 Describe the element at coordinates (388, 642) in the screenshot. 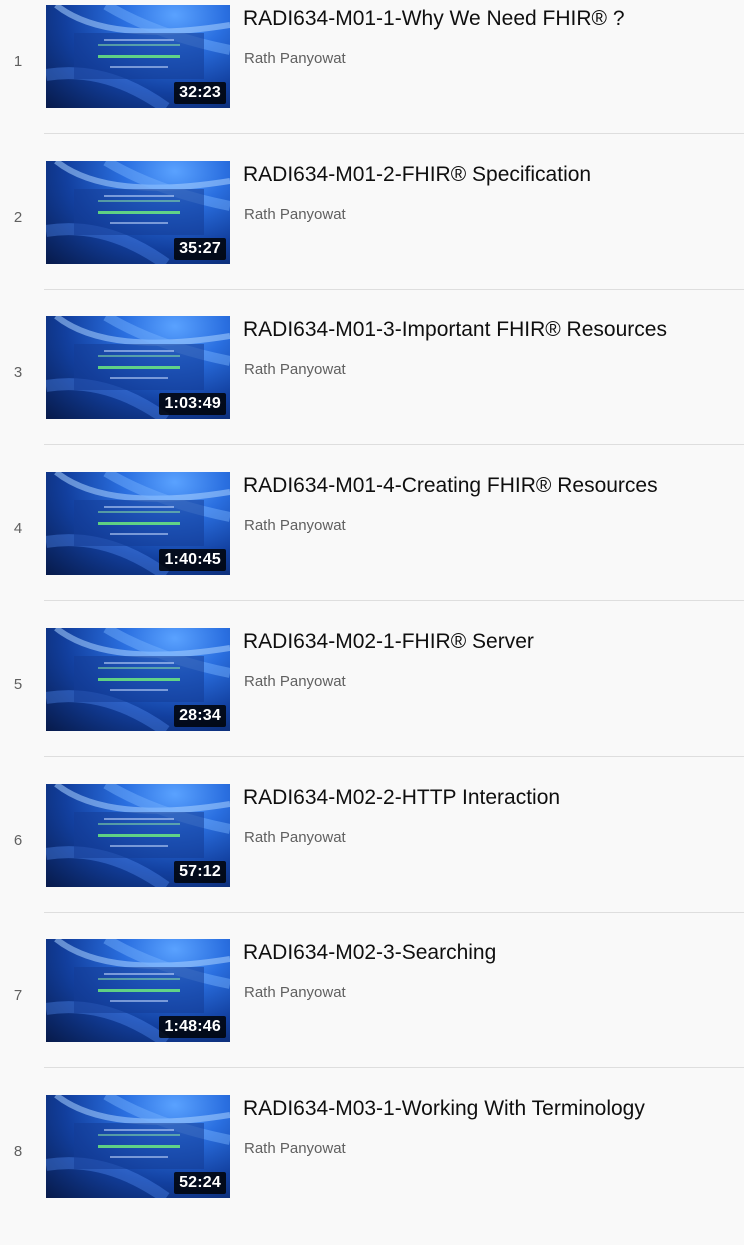

I see `video-title-link: RADI634-M02-1-FHIR® Server` at that location.